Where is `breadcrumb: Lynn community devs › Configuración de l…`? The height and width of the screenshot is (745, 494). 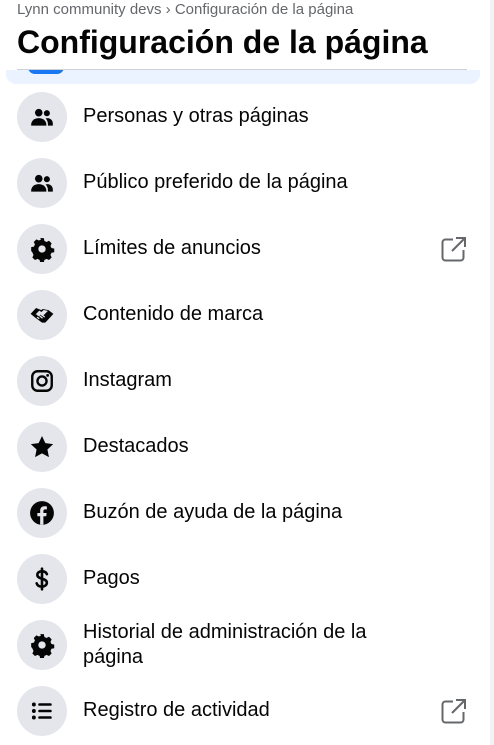
breadcrumb: Lynn community devs › Configuración de l… is located at coordinates (185, 10).